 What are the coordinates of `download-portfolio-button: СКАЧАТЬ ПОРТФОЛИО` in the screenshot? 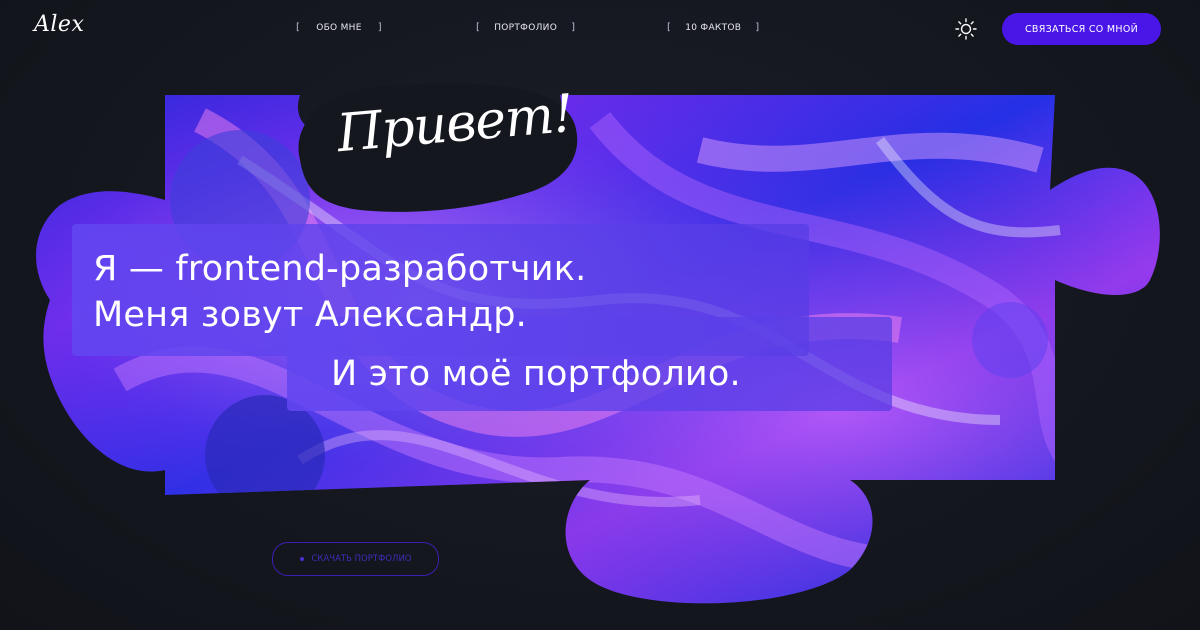 It's located at (355, 559).